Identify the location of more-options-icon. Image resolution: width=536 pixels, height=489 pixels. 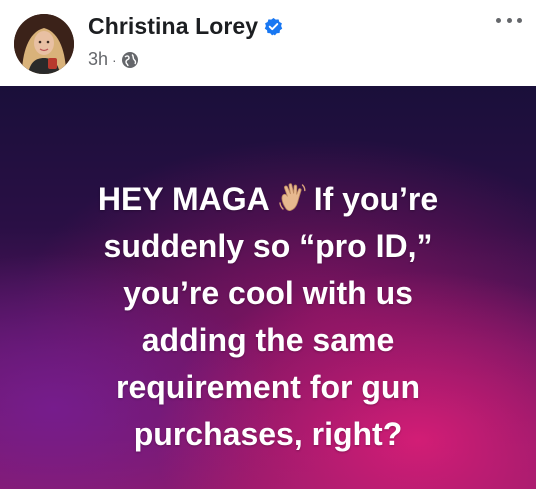
(509, 20).